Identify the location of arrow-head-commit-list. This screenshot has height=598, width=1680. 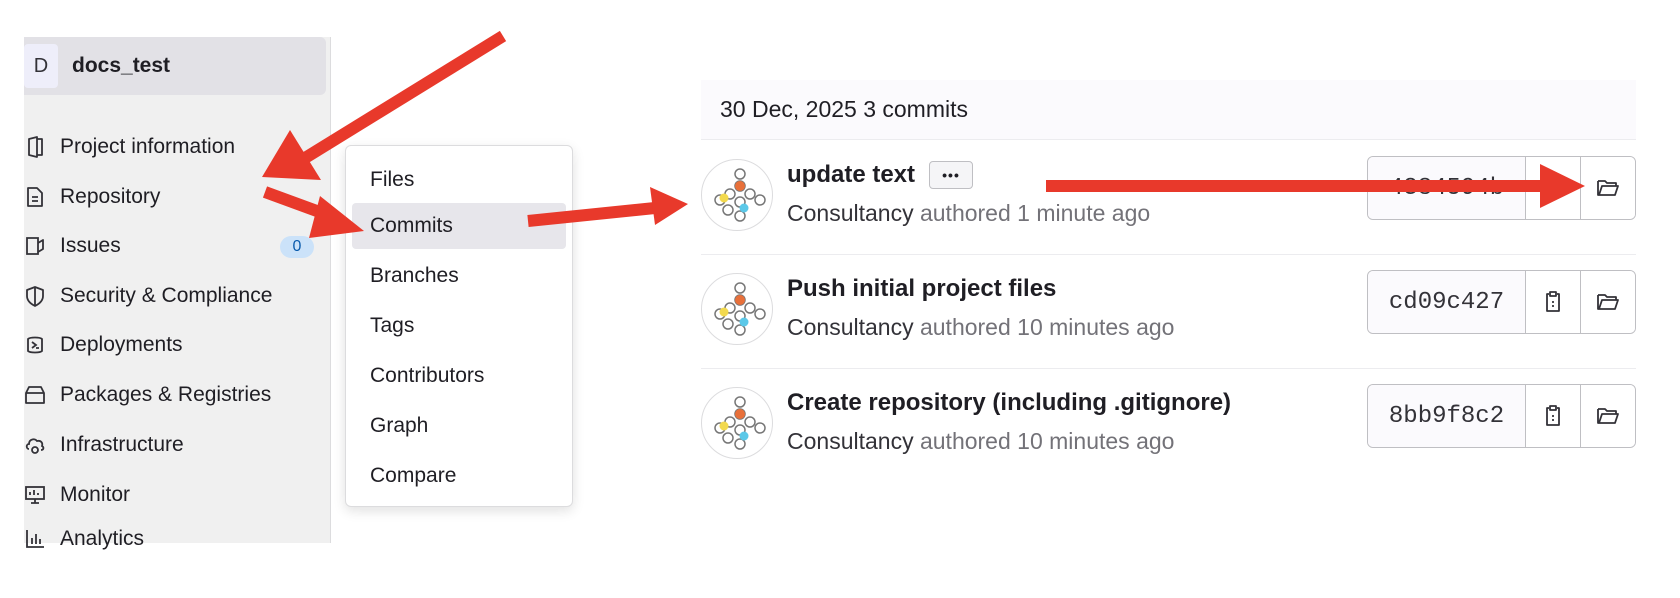
(669, 206).